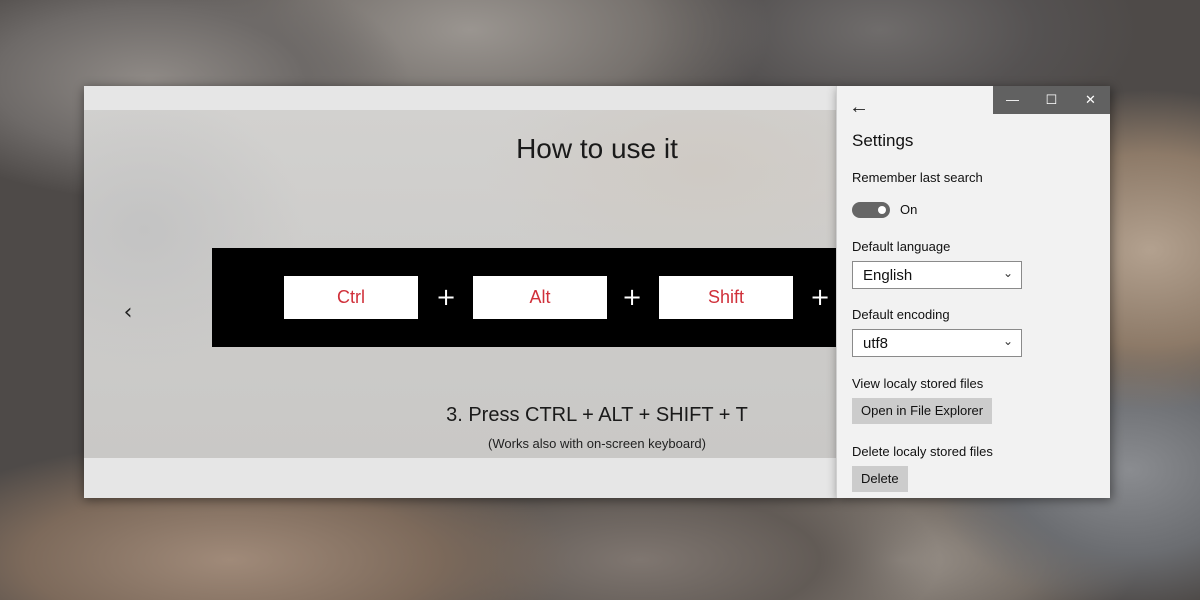  I want to click on app-titlebar, so click(460, 98).